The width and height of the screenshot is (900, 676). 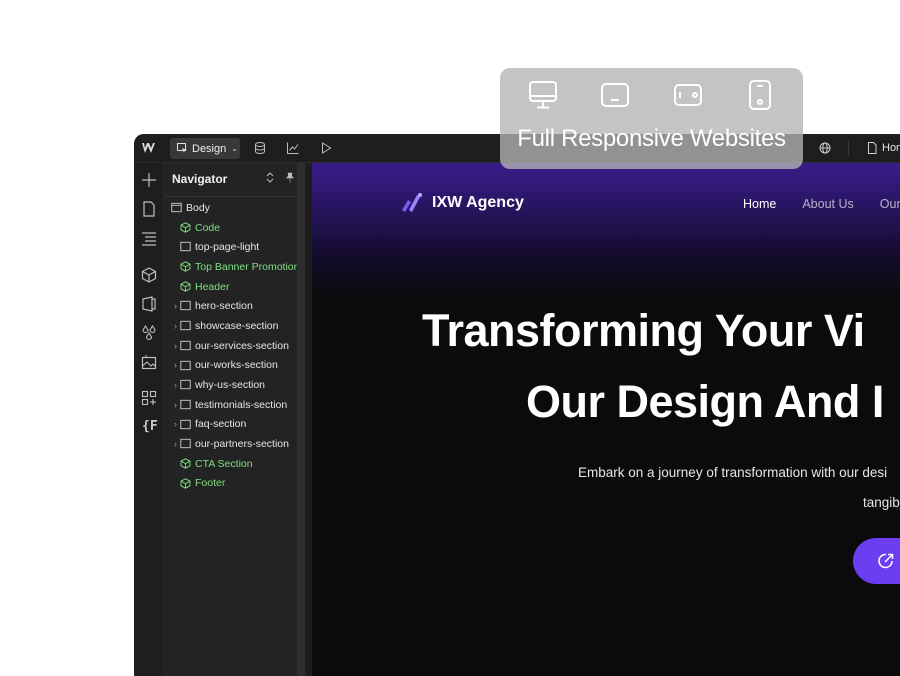 What do you see at coordinates (326, 148) in the screenshot?
I see `play-preview-icon` at bounding box center [326, 148].